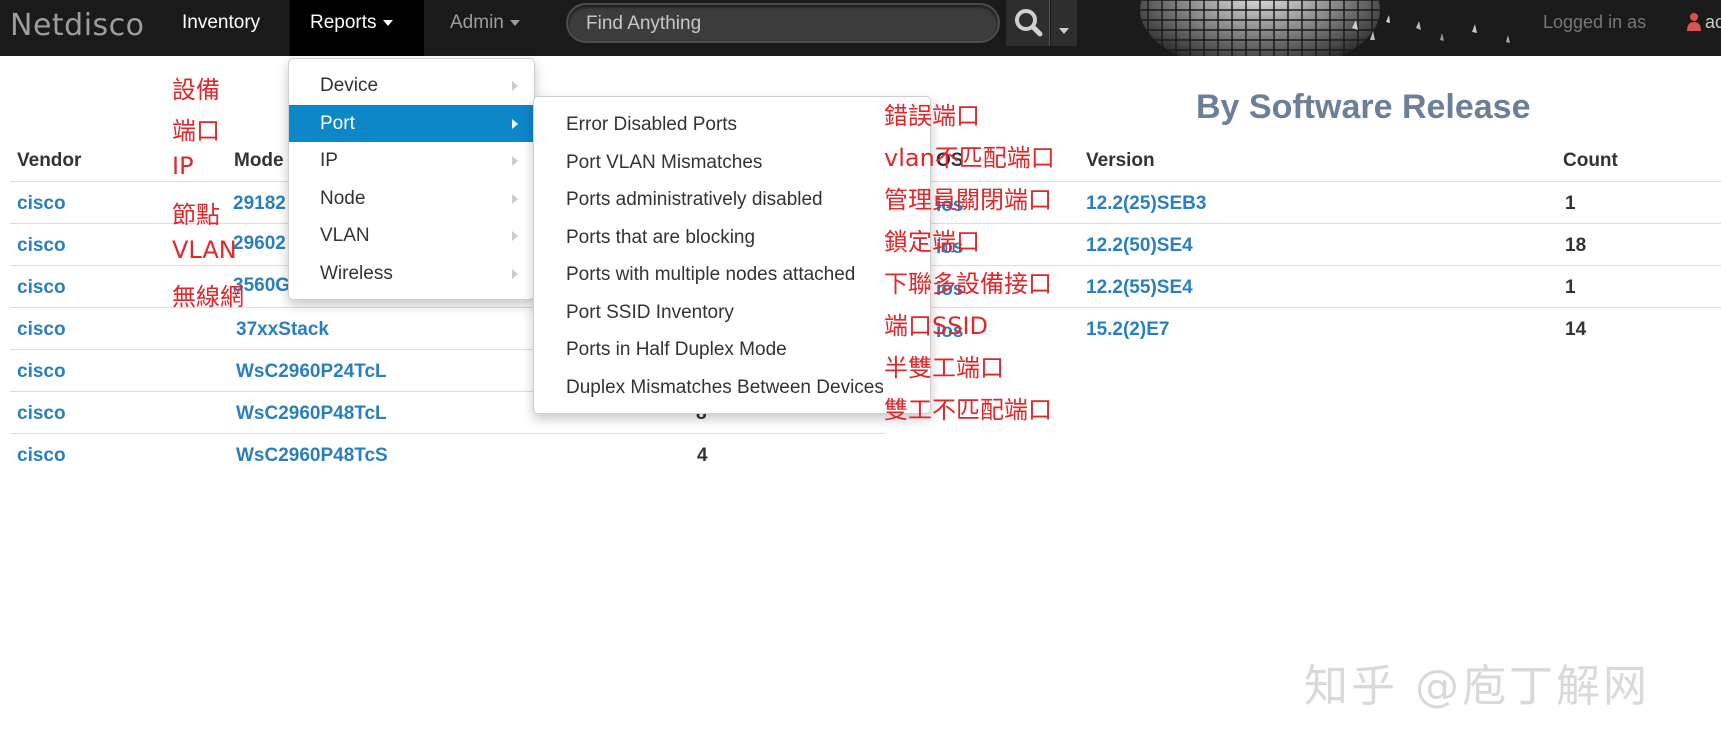  I want to click on submenu-port-vlan-mismatches: Port VLAN Mismatches, so click(732, 163).